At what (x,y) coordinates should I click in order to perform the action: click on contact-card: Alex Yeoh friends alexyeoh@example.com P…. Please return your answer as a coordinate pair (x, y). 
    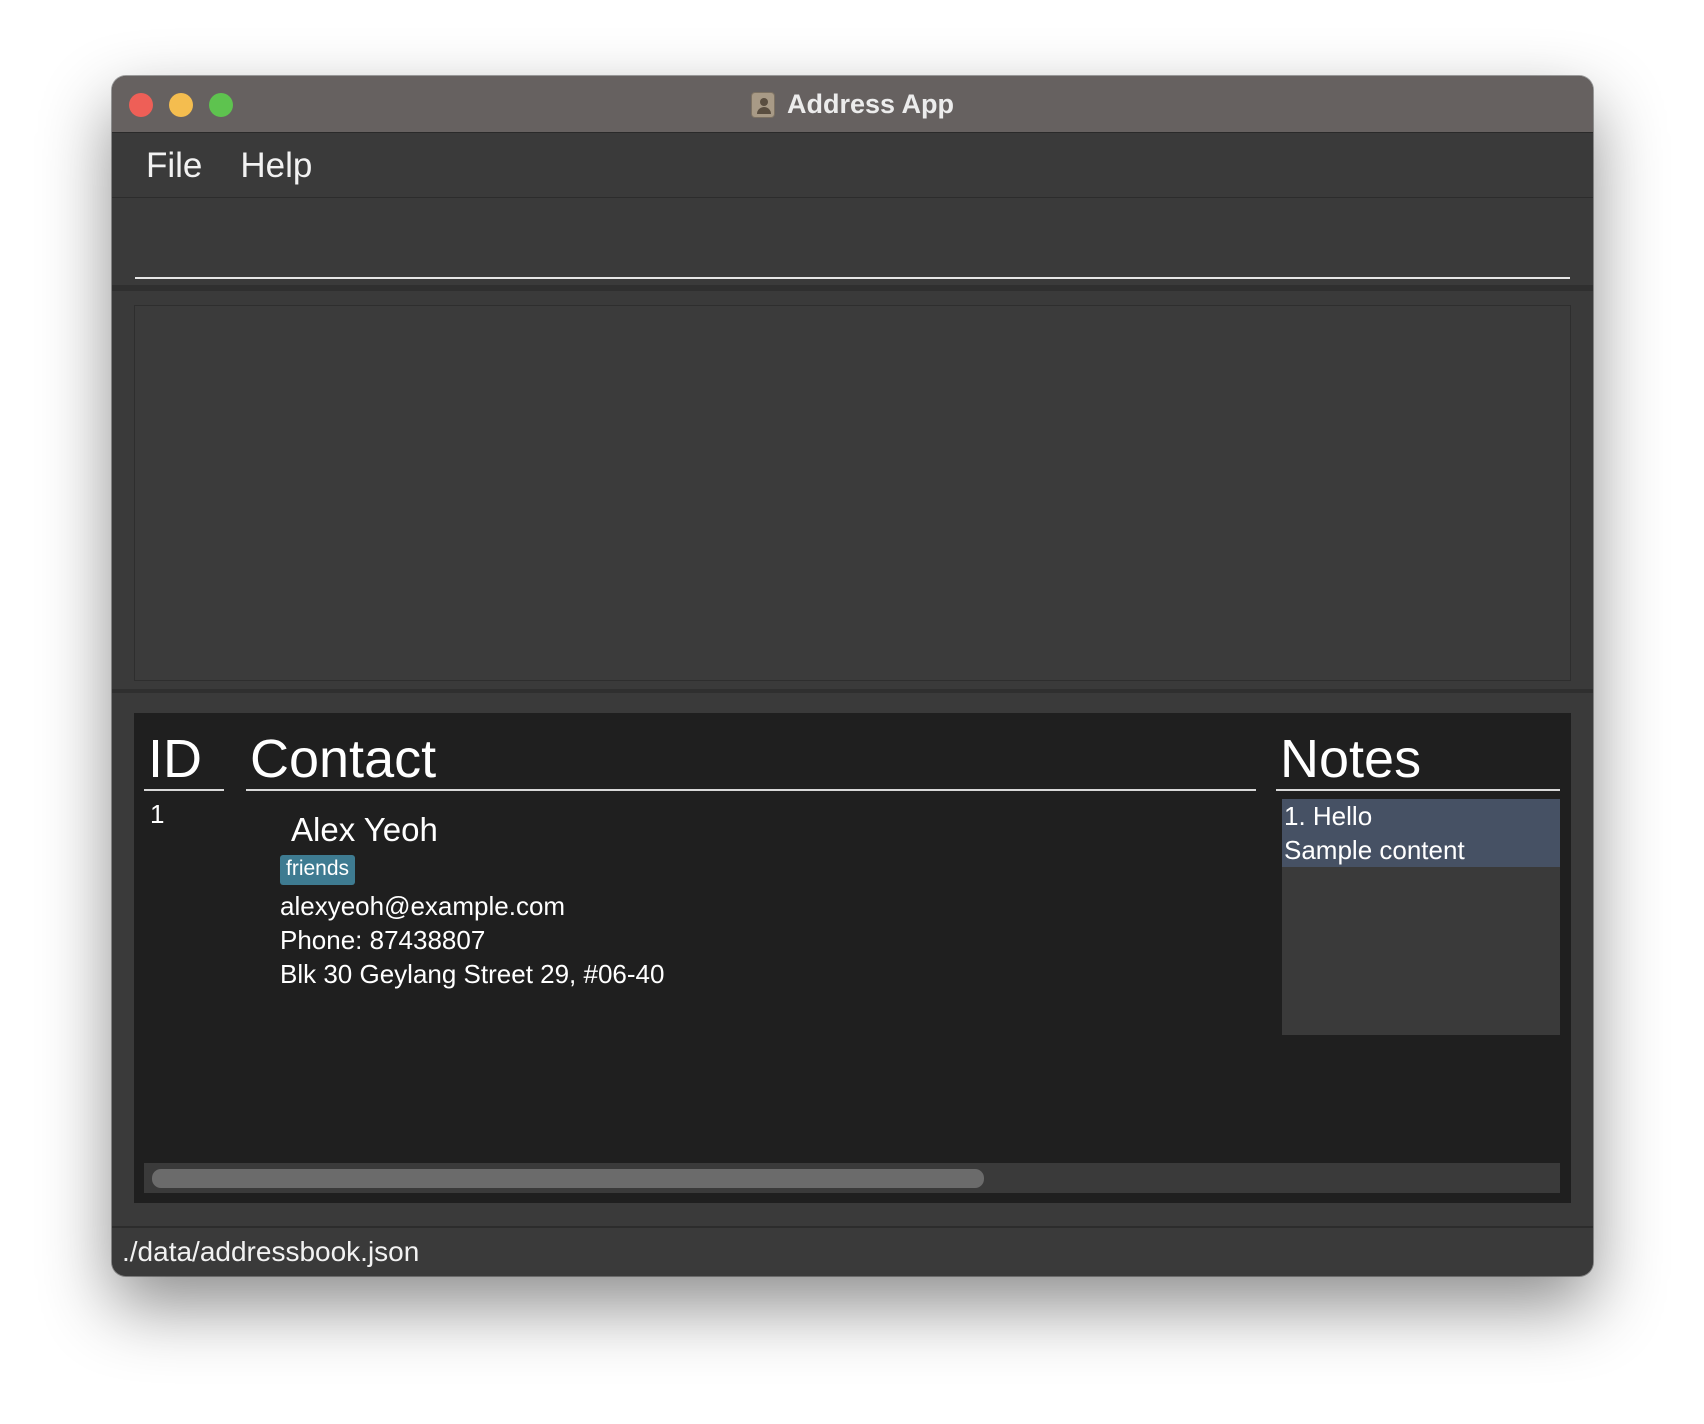
    Looking at the image, I should click on (472, 901).